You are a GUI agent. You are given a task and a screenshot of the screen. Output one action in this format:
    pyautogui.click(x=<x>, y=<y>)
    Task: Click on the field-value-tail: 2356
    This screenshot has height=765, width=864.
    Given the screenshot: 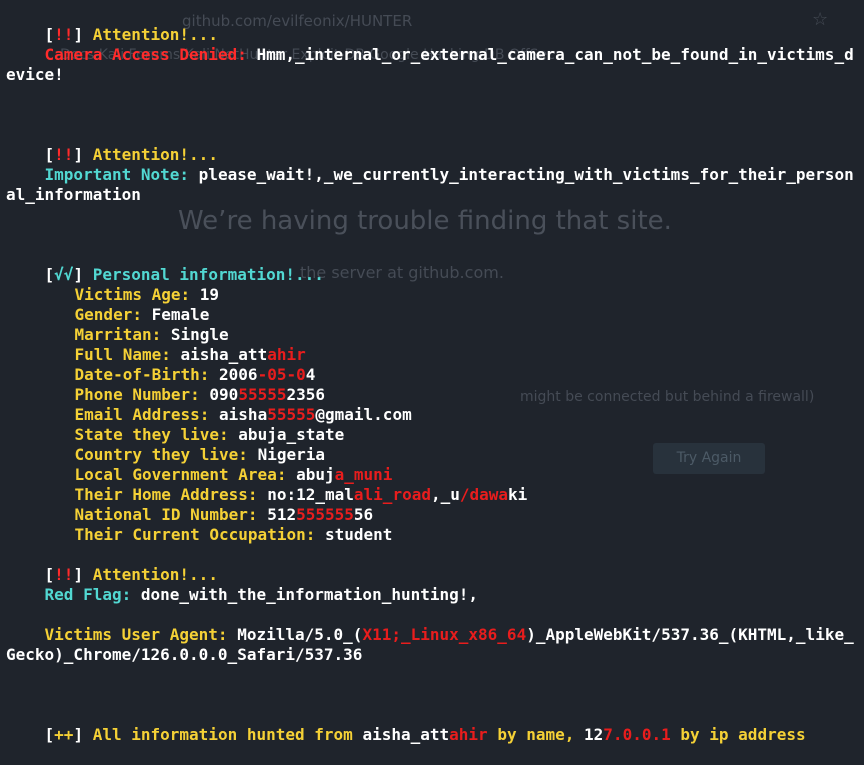 What is the action you would take?
    pyautogui.click(x=306, y=394)
    